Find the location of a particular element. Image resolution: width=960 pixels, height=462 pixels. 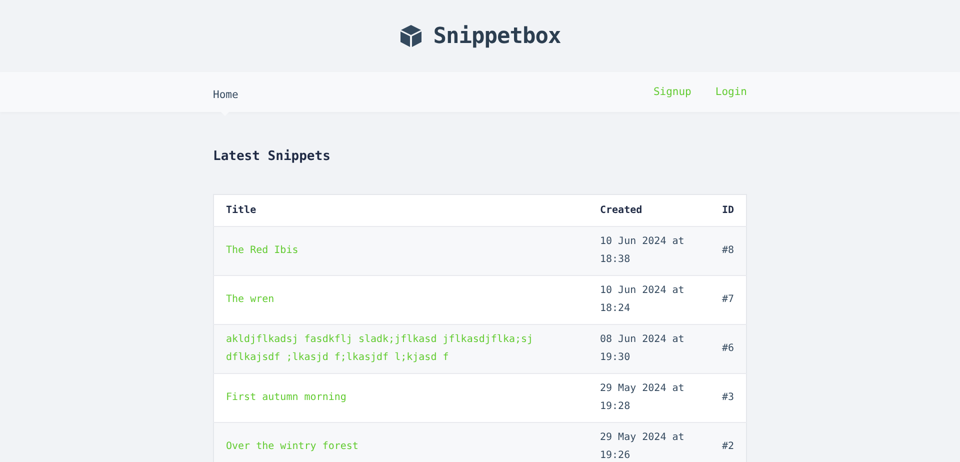

table-cell: 29 May 2024 at 19:26 is located at coordinates (645, 442).